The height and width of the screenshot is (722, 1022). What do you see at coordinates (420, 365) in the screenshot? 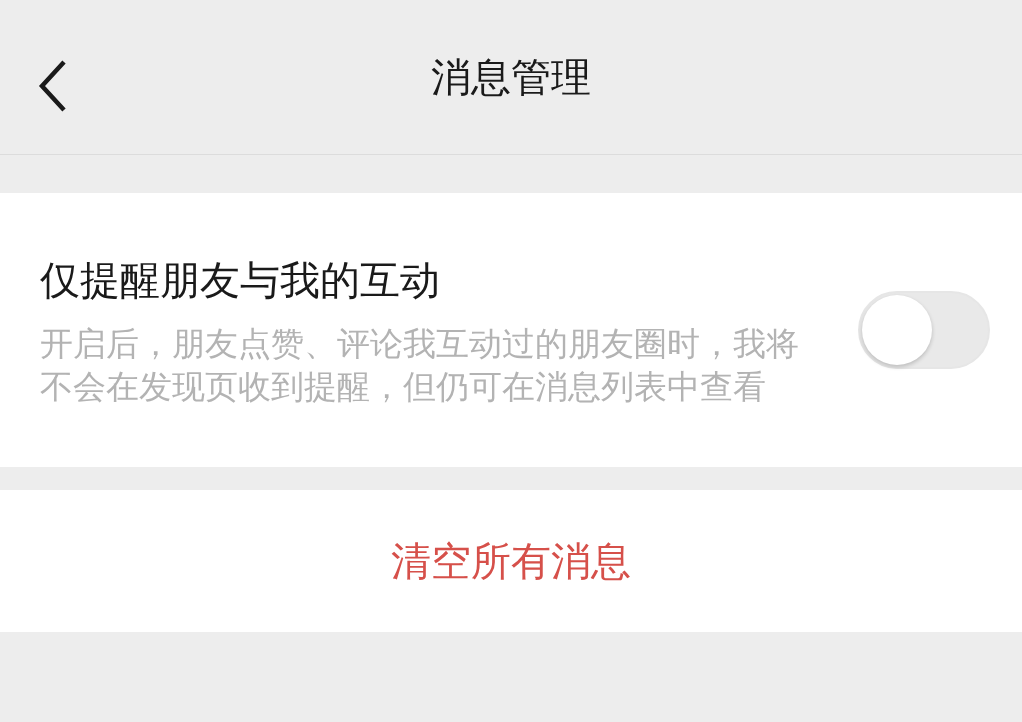
I see `setting-description: 开启后，朋友点赞、评论我互动过的朋友圈时，我将不会在发现页收到提醒，但仍可在消息列表中查看` at bounding box center [420, 365].